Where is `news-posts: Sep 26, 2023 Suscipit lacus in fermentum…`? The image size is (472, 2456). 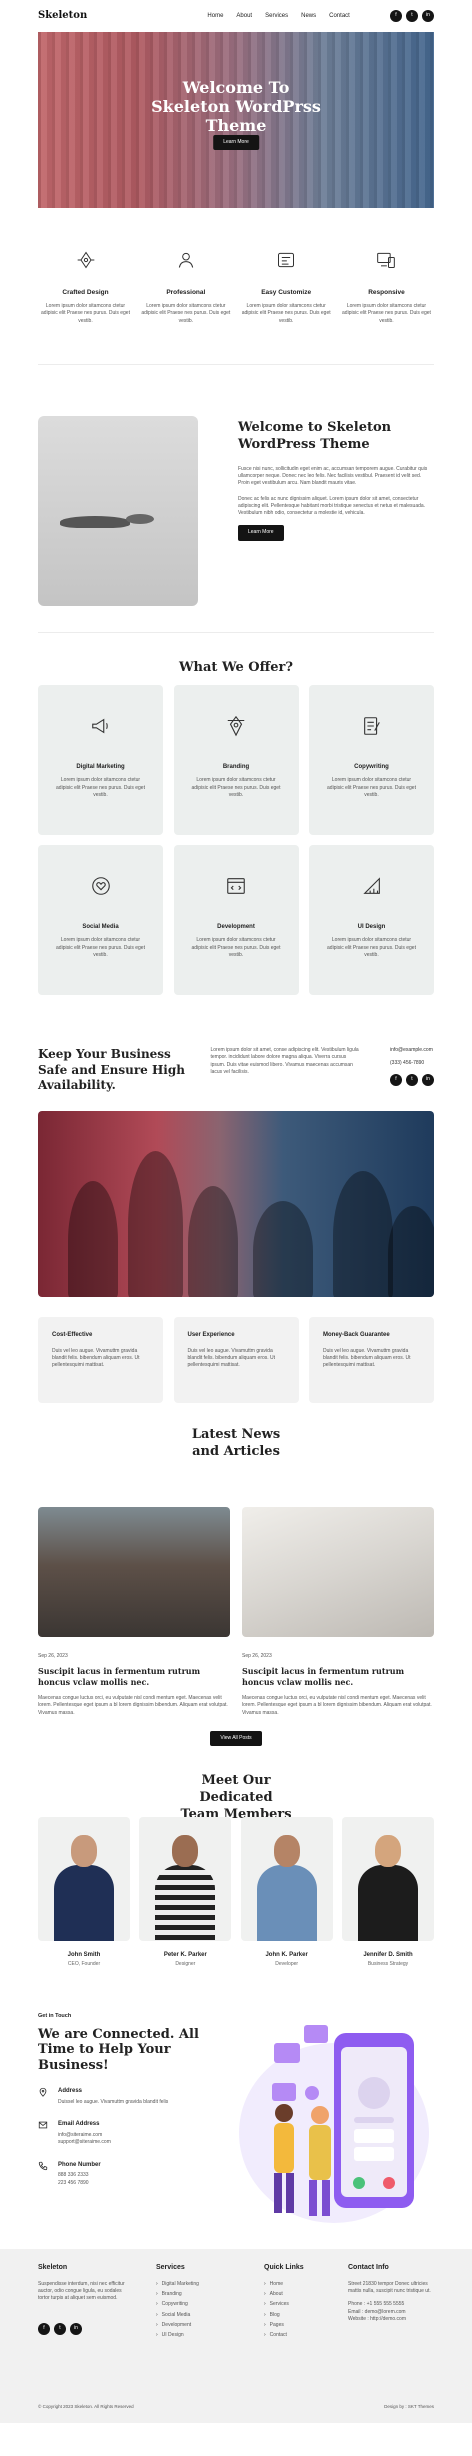
news-posts: Sep 26, 2023 Suscipit lacus in fermentum… is located at coordinates (236, 1612).